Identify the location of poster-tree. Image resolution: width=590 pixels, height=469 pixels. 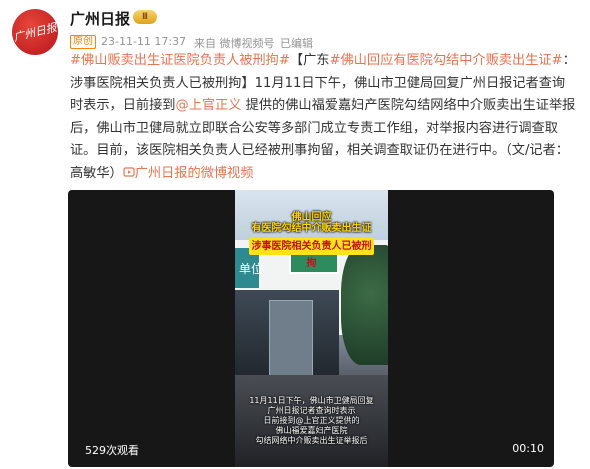
(364, 305).